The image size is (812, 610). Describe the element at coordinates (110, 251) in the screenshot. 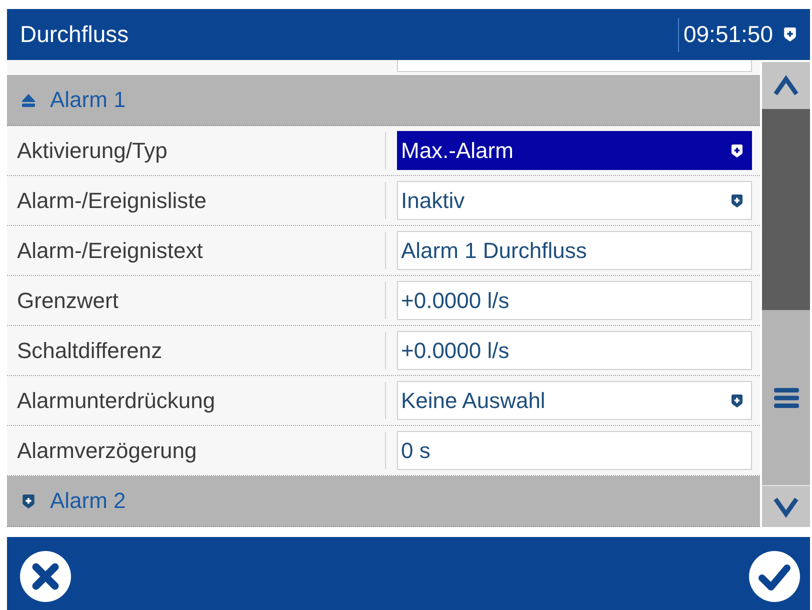

I see `field-label: Alarm-/Ereignistext` at that location.